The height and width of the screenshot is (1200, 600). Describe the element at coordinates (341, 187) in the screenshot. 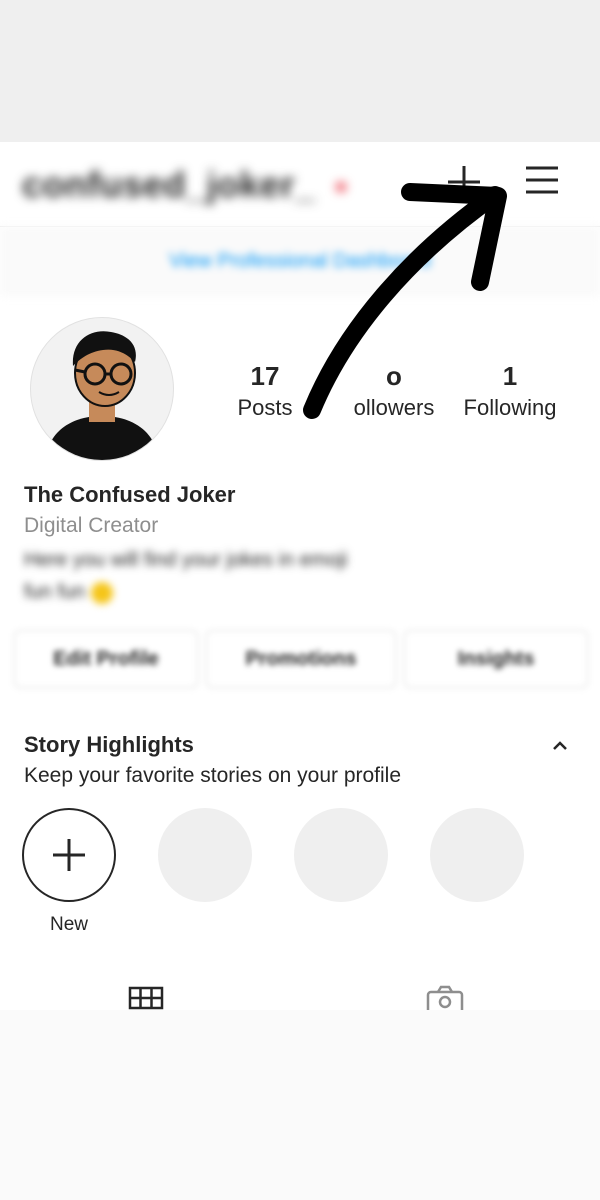

I see `notification-dot` at that location.